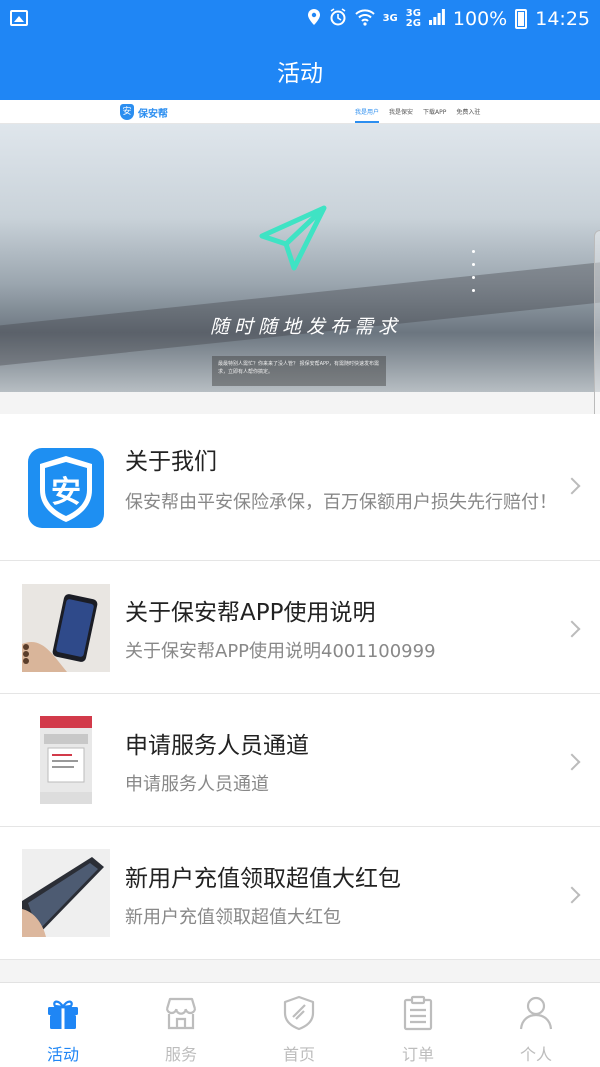  What do you see at coordinates (473, 271) in the screenshot?
I see `banner-side-dots` at bounding box center [473, 271].